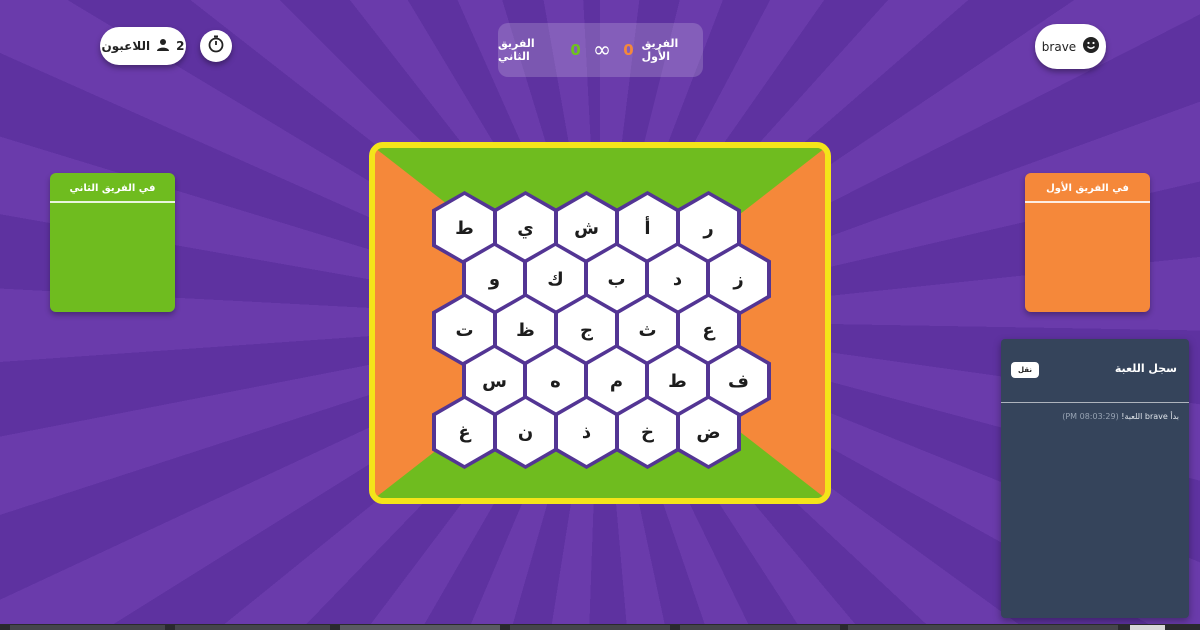 Image resolution: width=1200 pixels, height=630 pixels. Describe the element at coordinates (628, 50) in the screenshot. I see `team-a-score: 0` at that location.